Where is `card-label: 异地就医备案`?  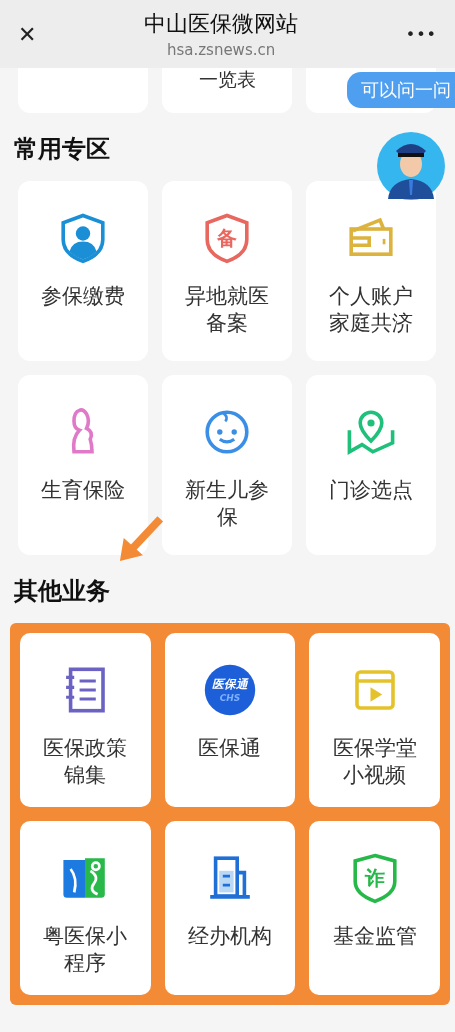 card-label: 异地就医备案 is located at coordinates (227, 310).